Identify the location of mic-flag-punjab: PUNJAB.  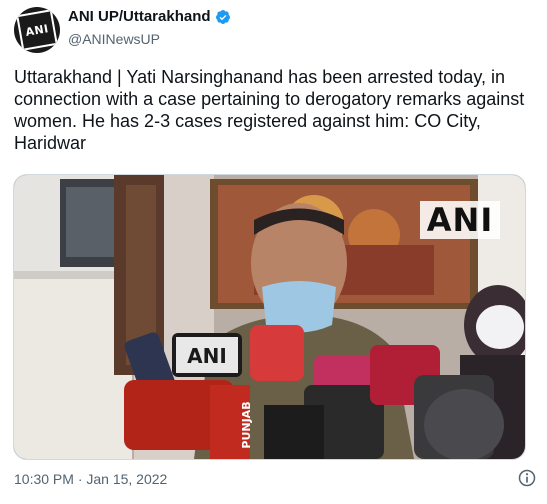
(246, 424).